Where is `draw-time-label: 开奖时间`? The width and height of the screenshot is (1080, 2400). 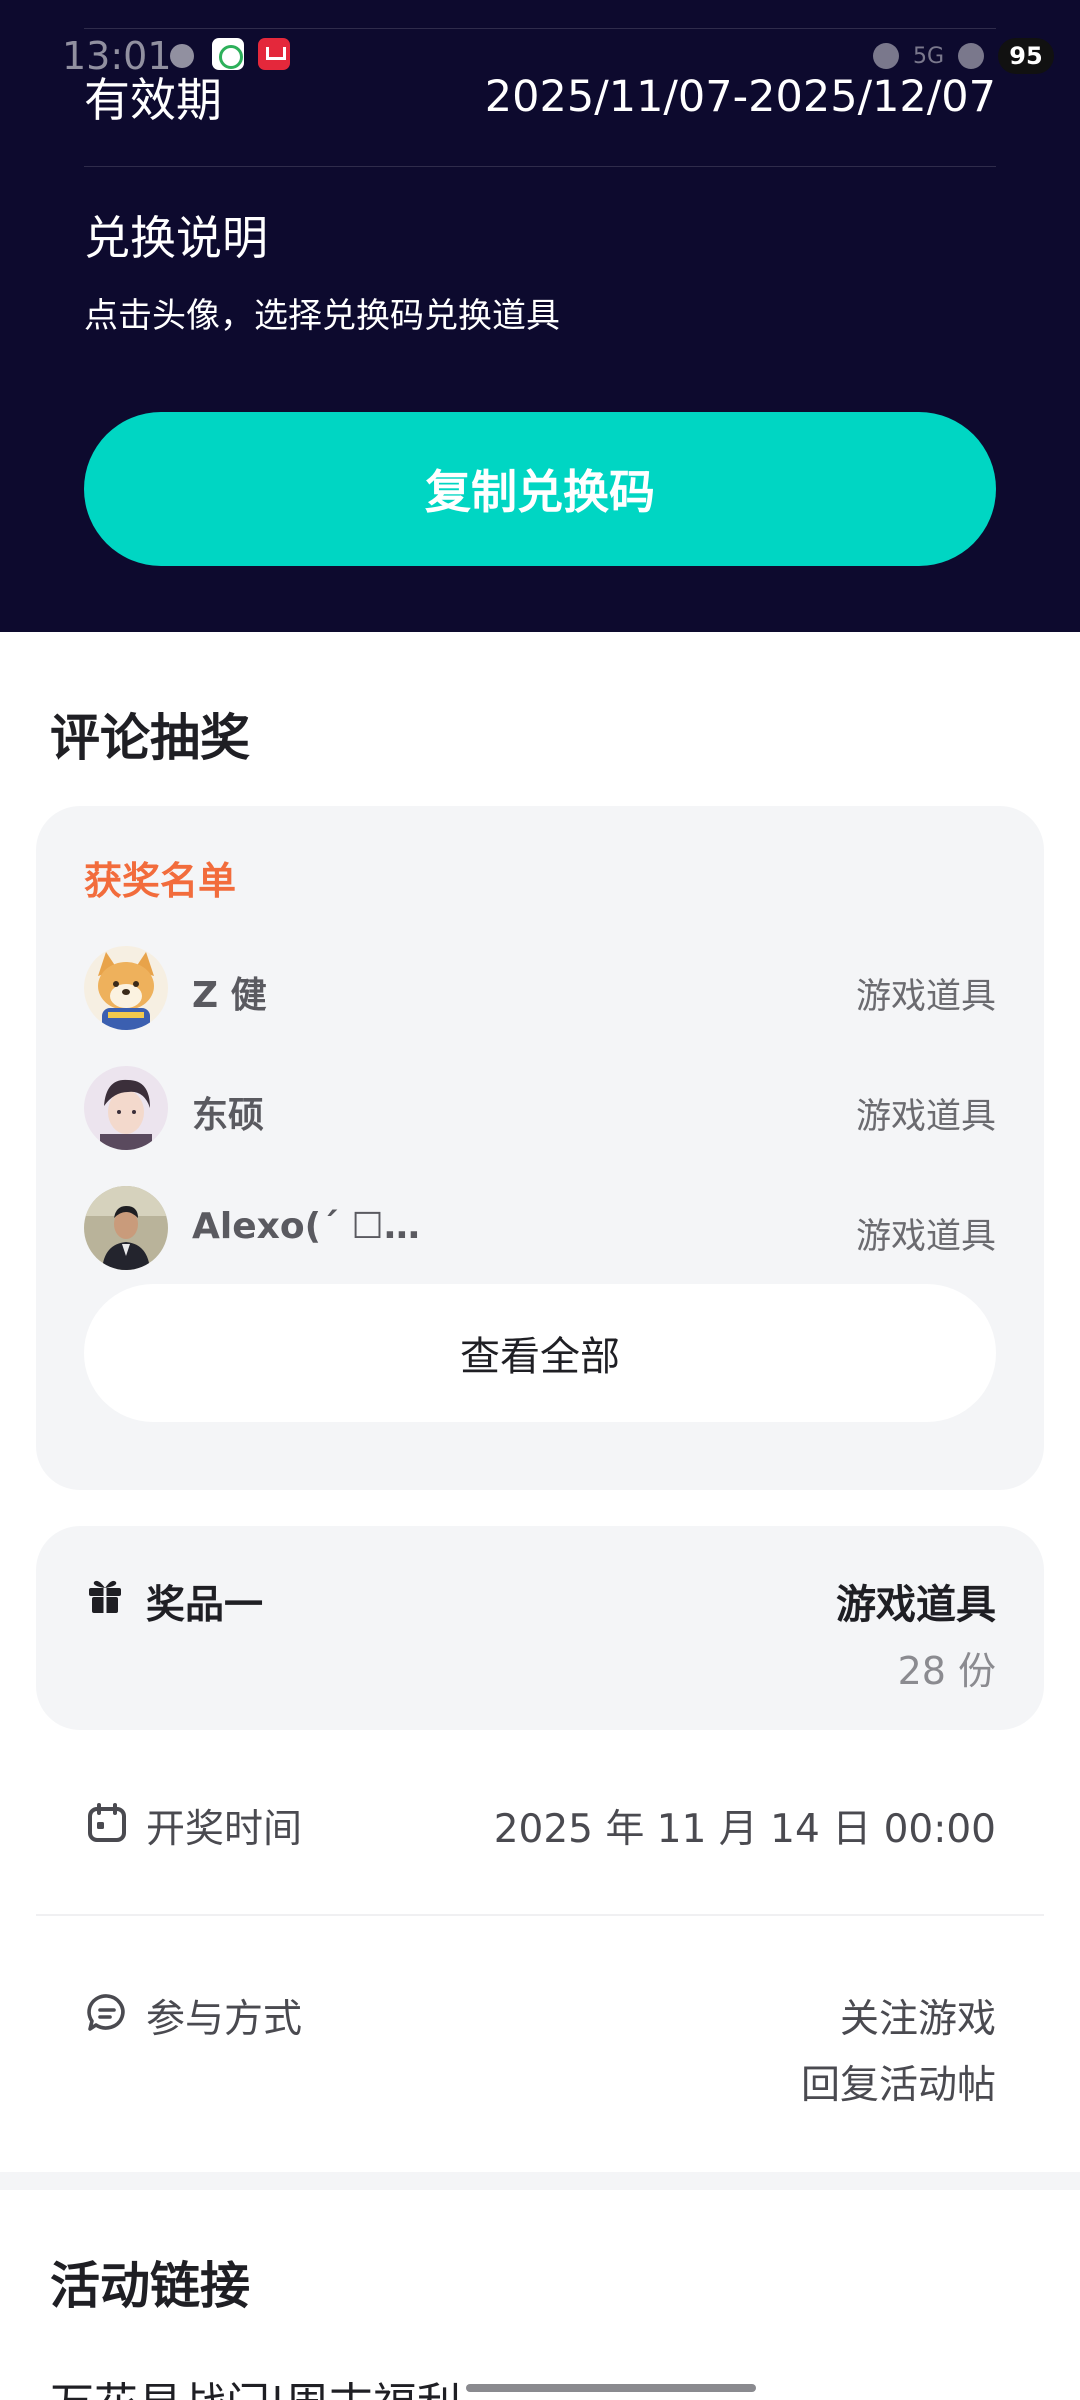 draw-time-label: 开奖时间 is located at coordinates (224, 1829).